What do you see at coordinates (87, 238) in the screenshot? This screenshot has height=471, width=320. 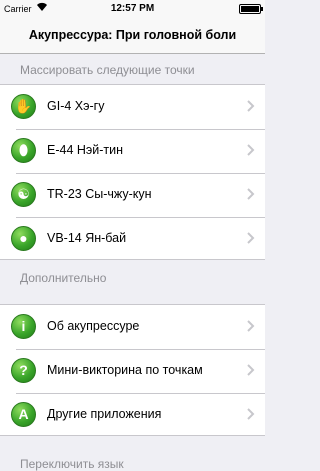 I see `list-item-label: VB-14 Ян-бай` at bounding box center [87, 238].